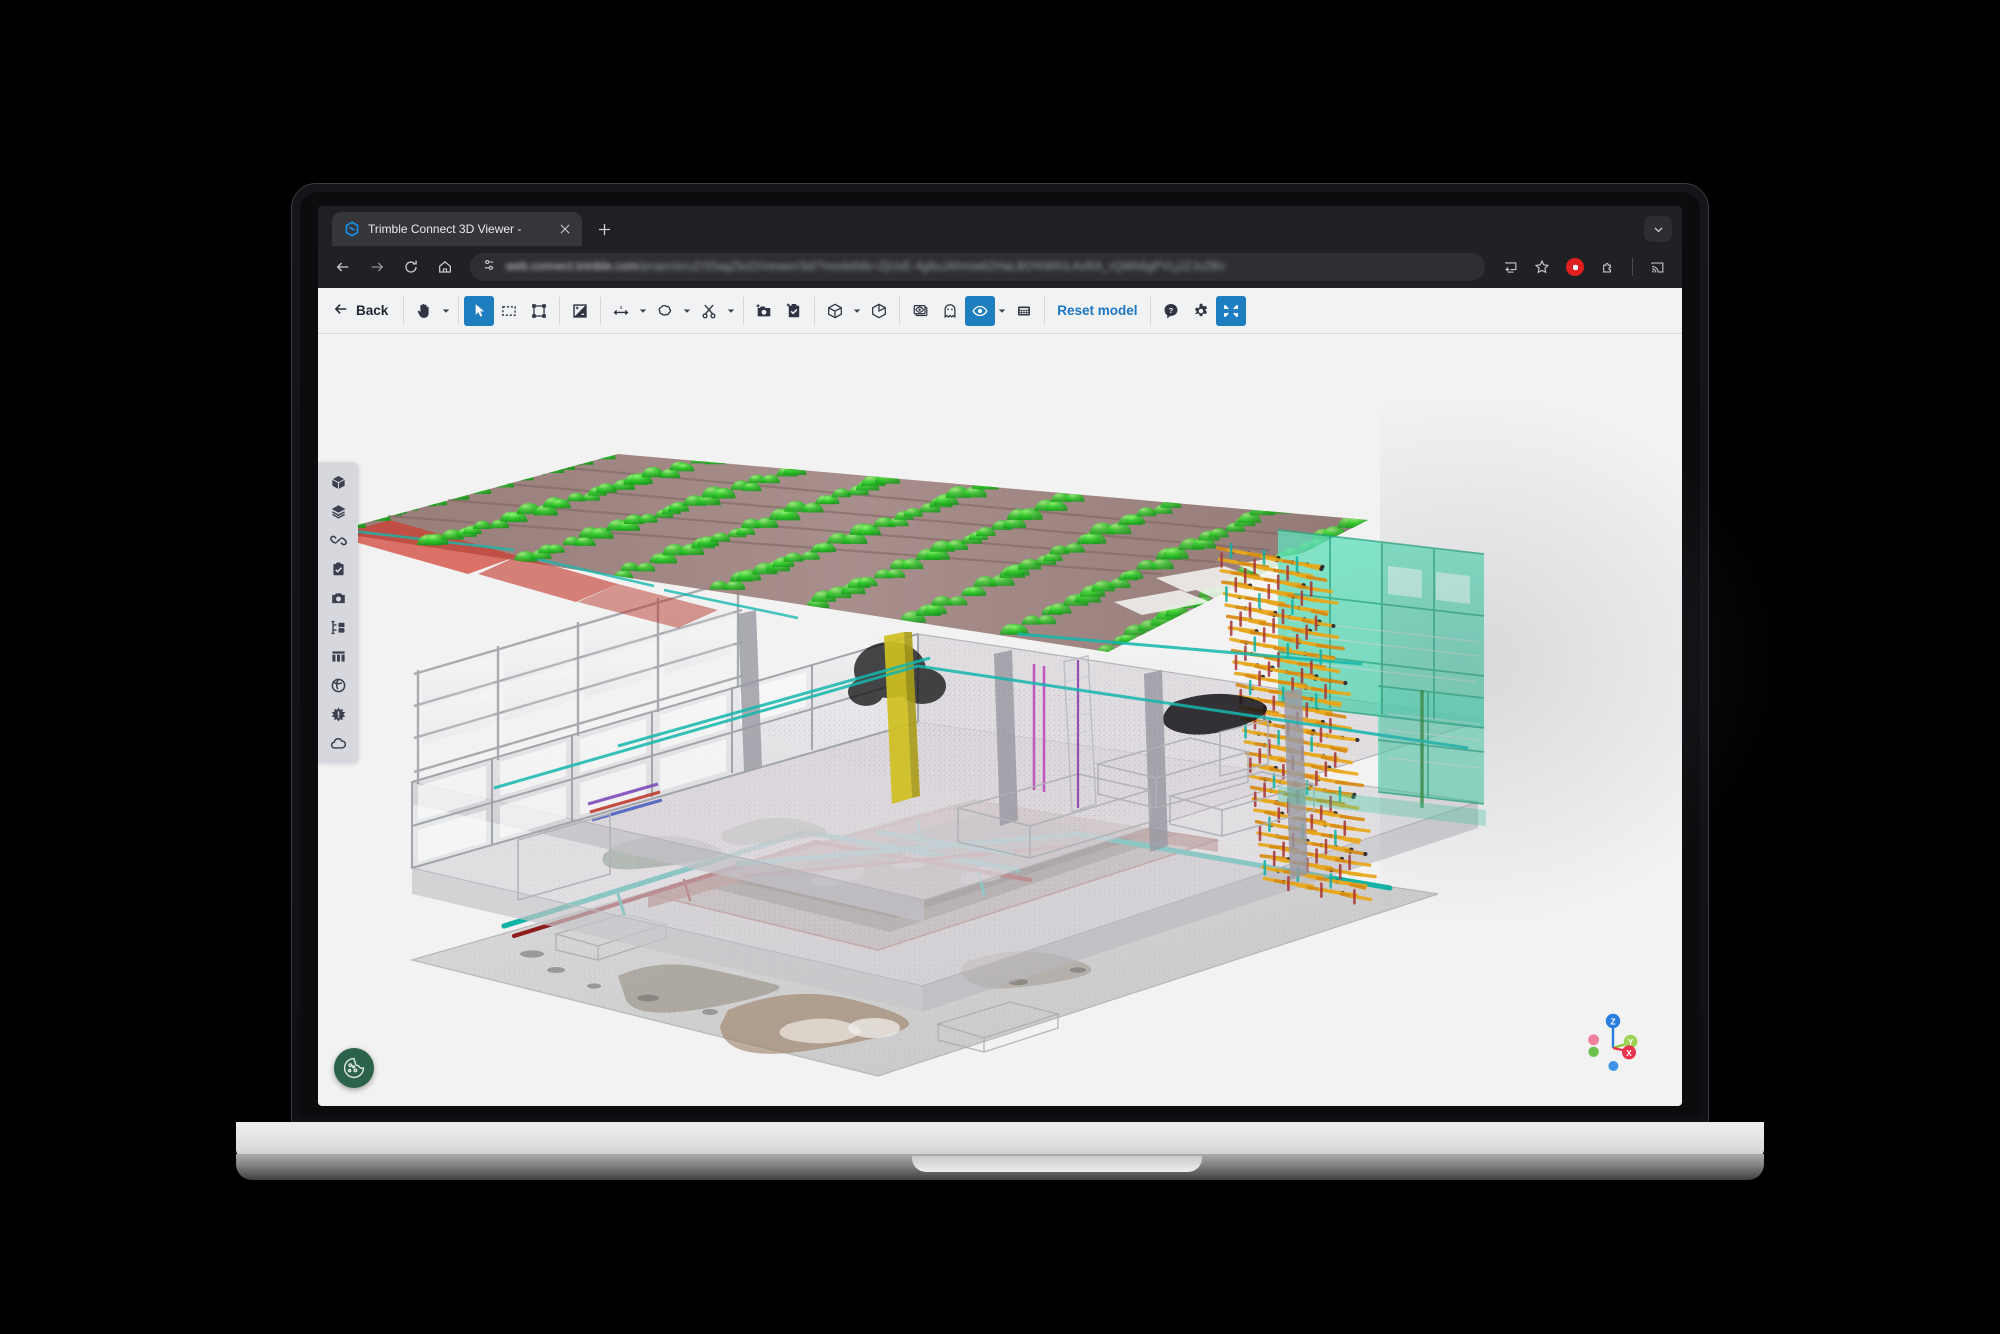  I want to click on wireframe-cube-icon, so click(835, 311).